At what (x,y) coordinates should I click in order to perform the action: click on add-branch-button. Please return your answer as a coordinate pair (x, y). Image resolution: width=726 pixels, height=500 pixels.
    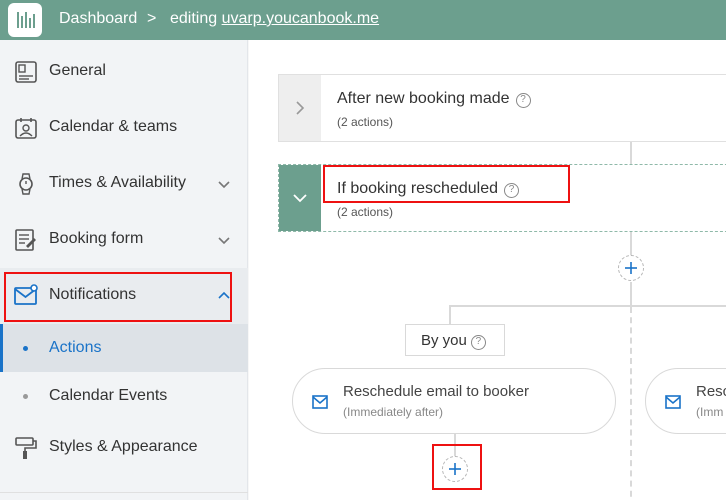
    Looking at the image, I should click on (631, 268).